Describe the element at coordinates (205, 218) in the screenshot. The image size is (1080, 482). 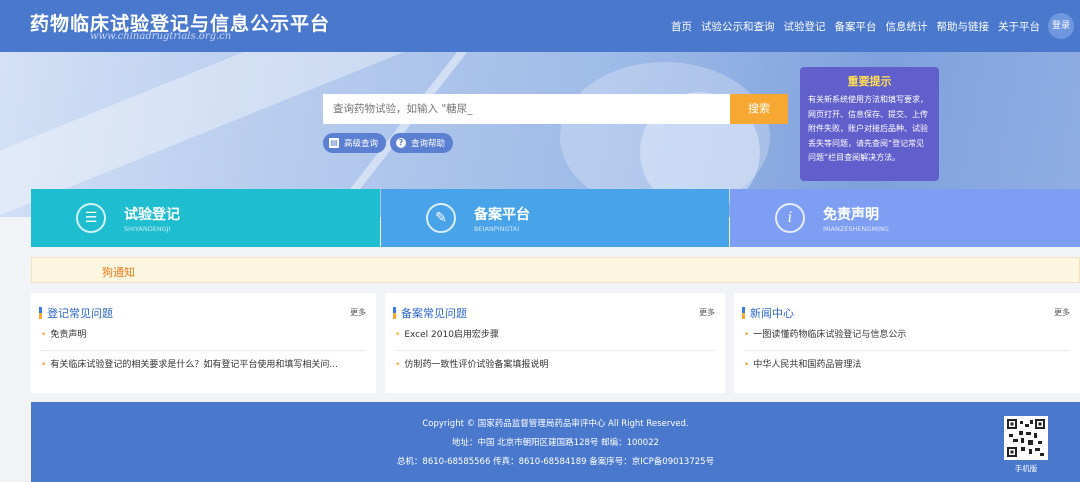
I see `tile-trial-registration: ☰ 试验登记 SHIYANDENGJI` at that location.